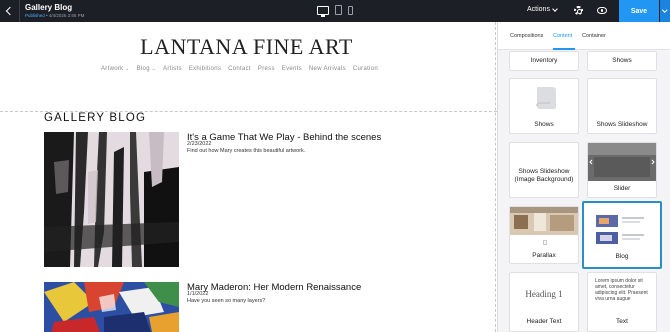 The height and width of the screenshot is (332, 670). What do you see at coordinates (622, 321) in the screenshot?
I see `tile-label: Text` at bounding box center [622, 321].